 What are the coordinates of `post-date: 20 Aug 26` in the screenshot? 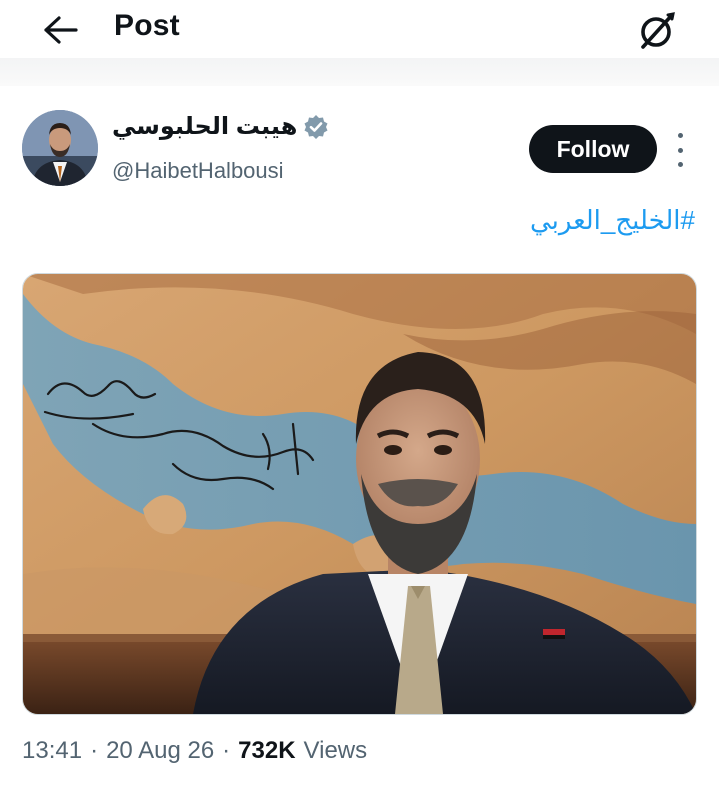 It's located at (160, 751).